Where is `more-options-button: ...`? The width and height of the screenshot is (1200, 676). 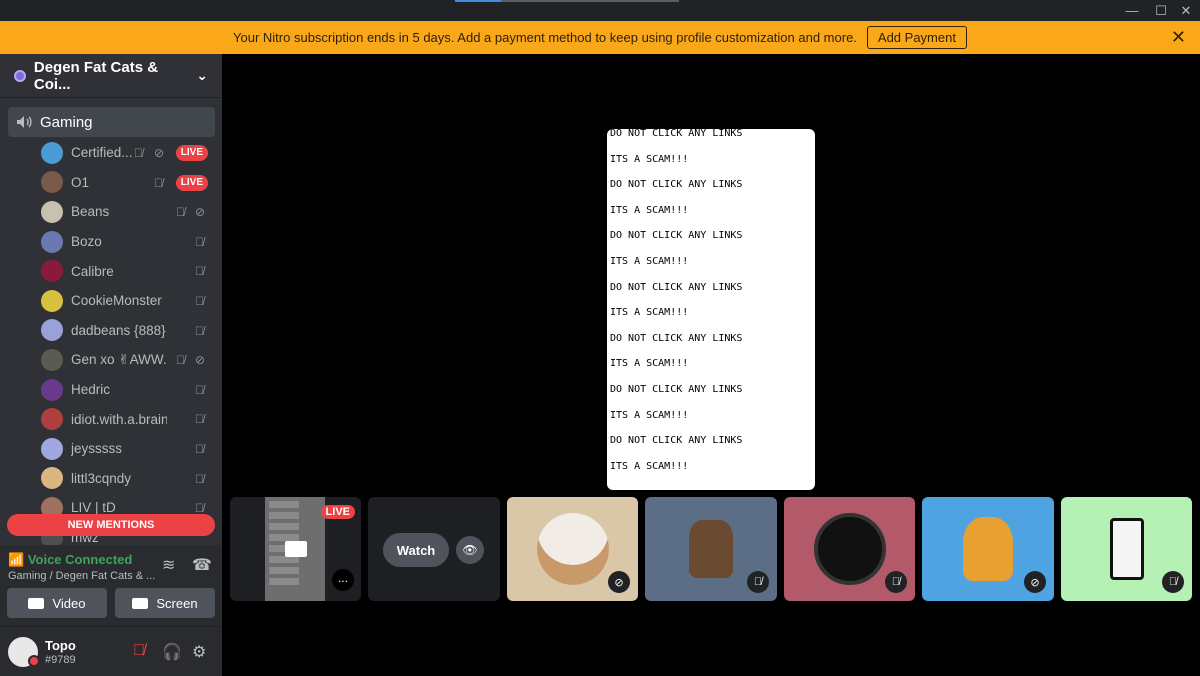
more-options-button: ... is located at coordinates (343, 580).